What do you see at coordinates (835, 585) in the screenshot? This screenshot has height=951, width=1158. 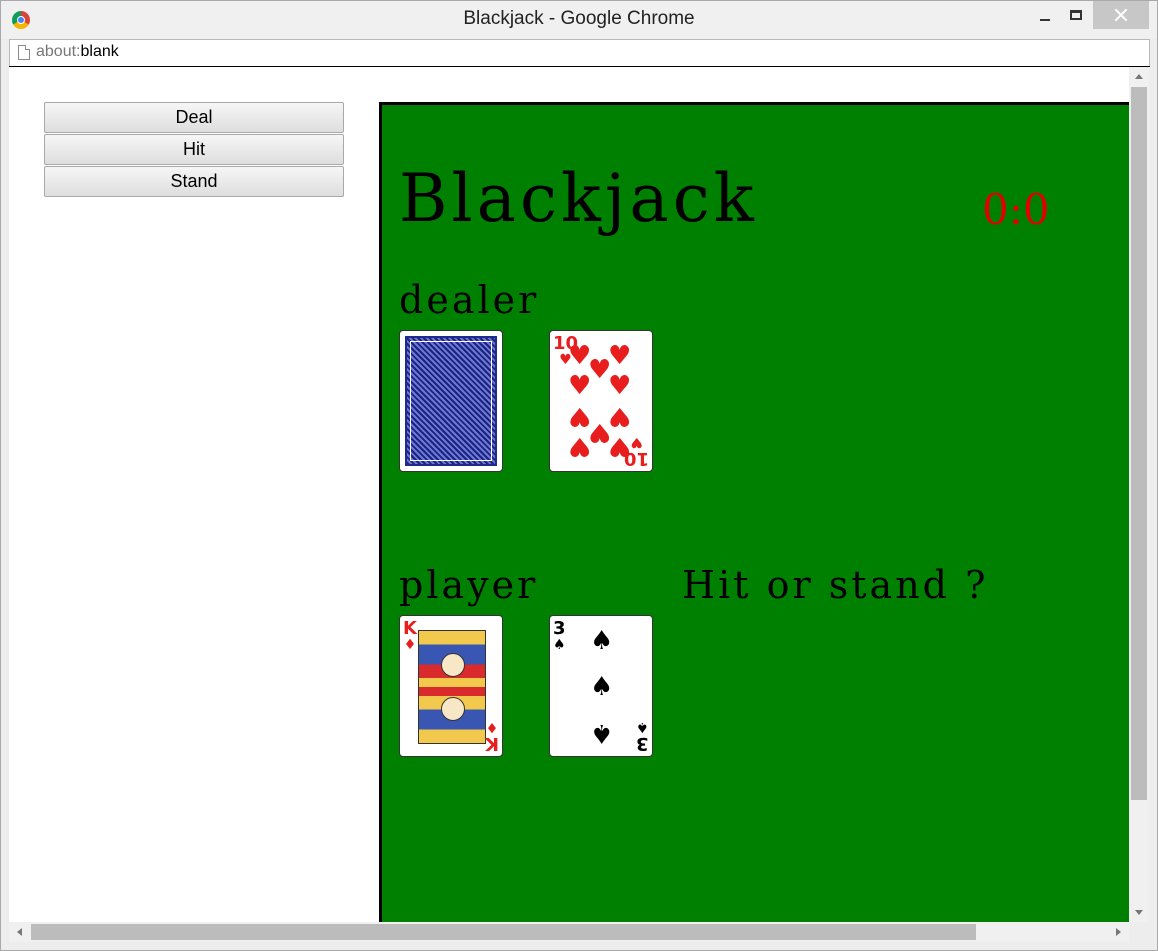 I see `status-message: Hit or stand ?` at bounding box center [835, 585].